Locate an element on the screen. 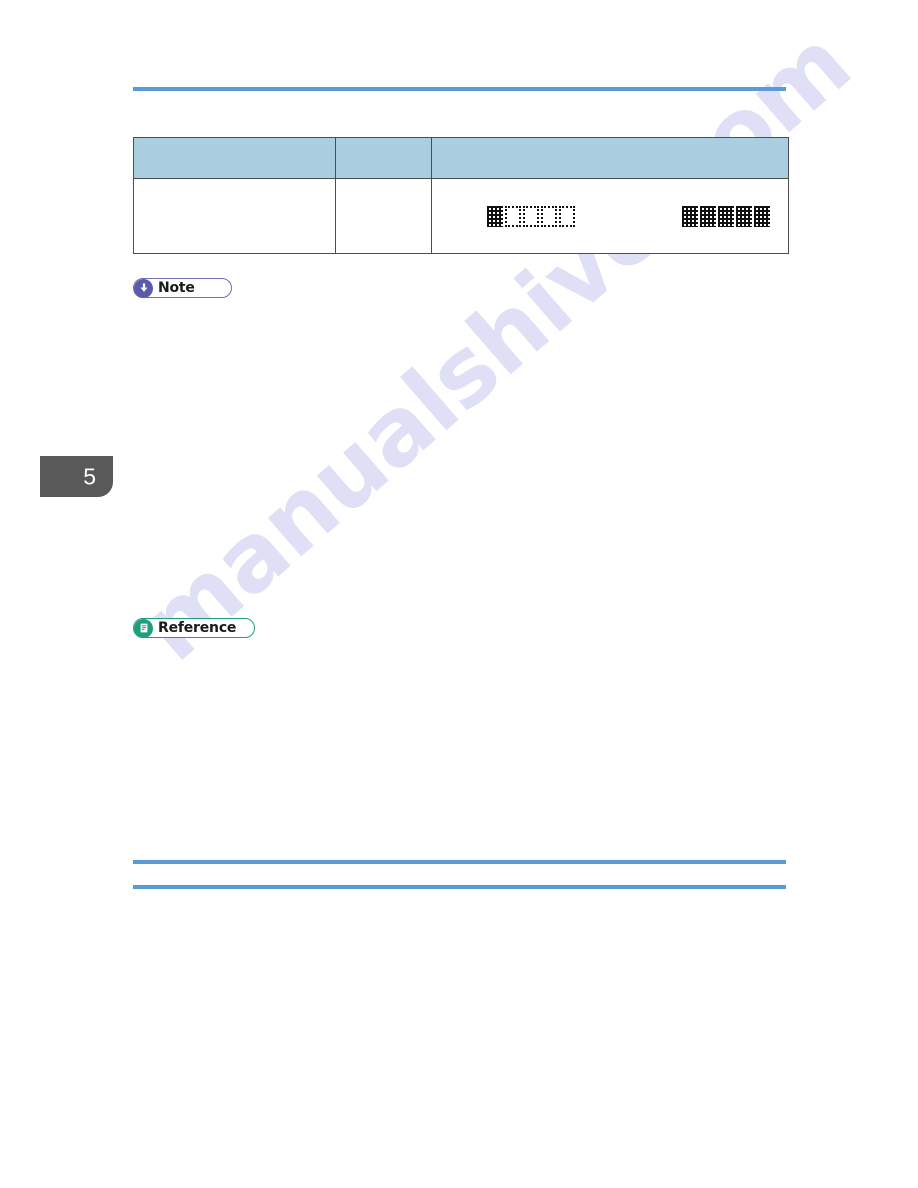 This screenshot has height=1188, width=918. down-arrow-icon is located at coordinates (143, 288).